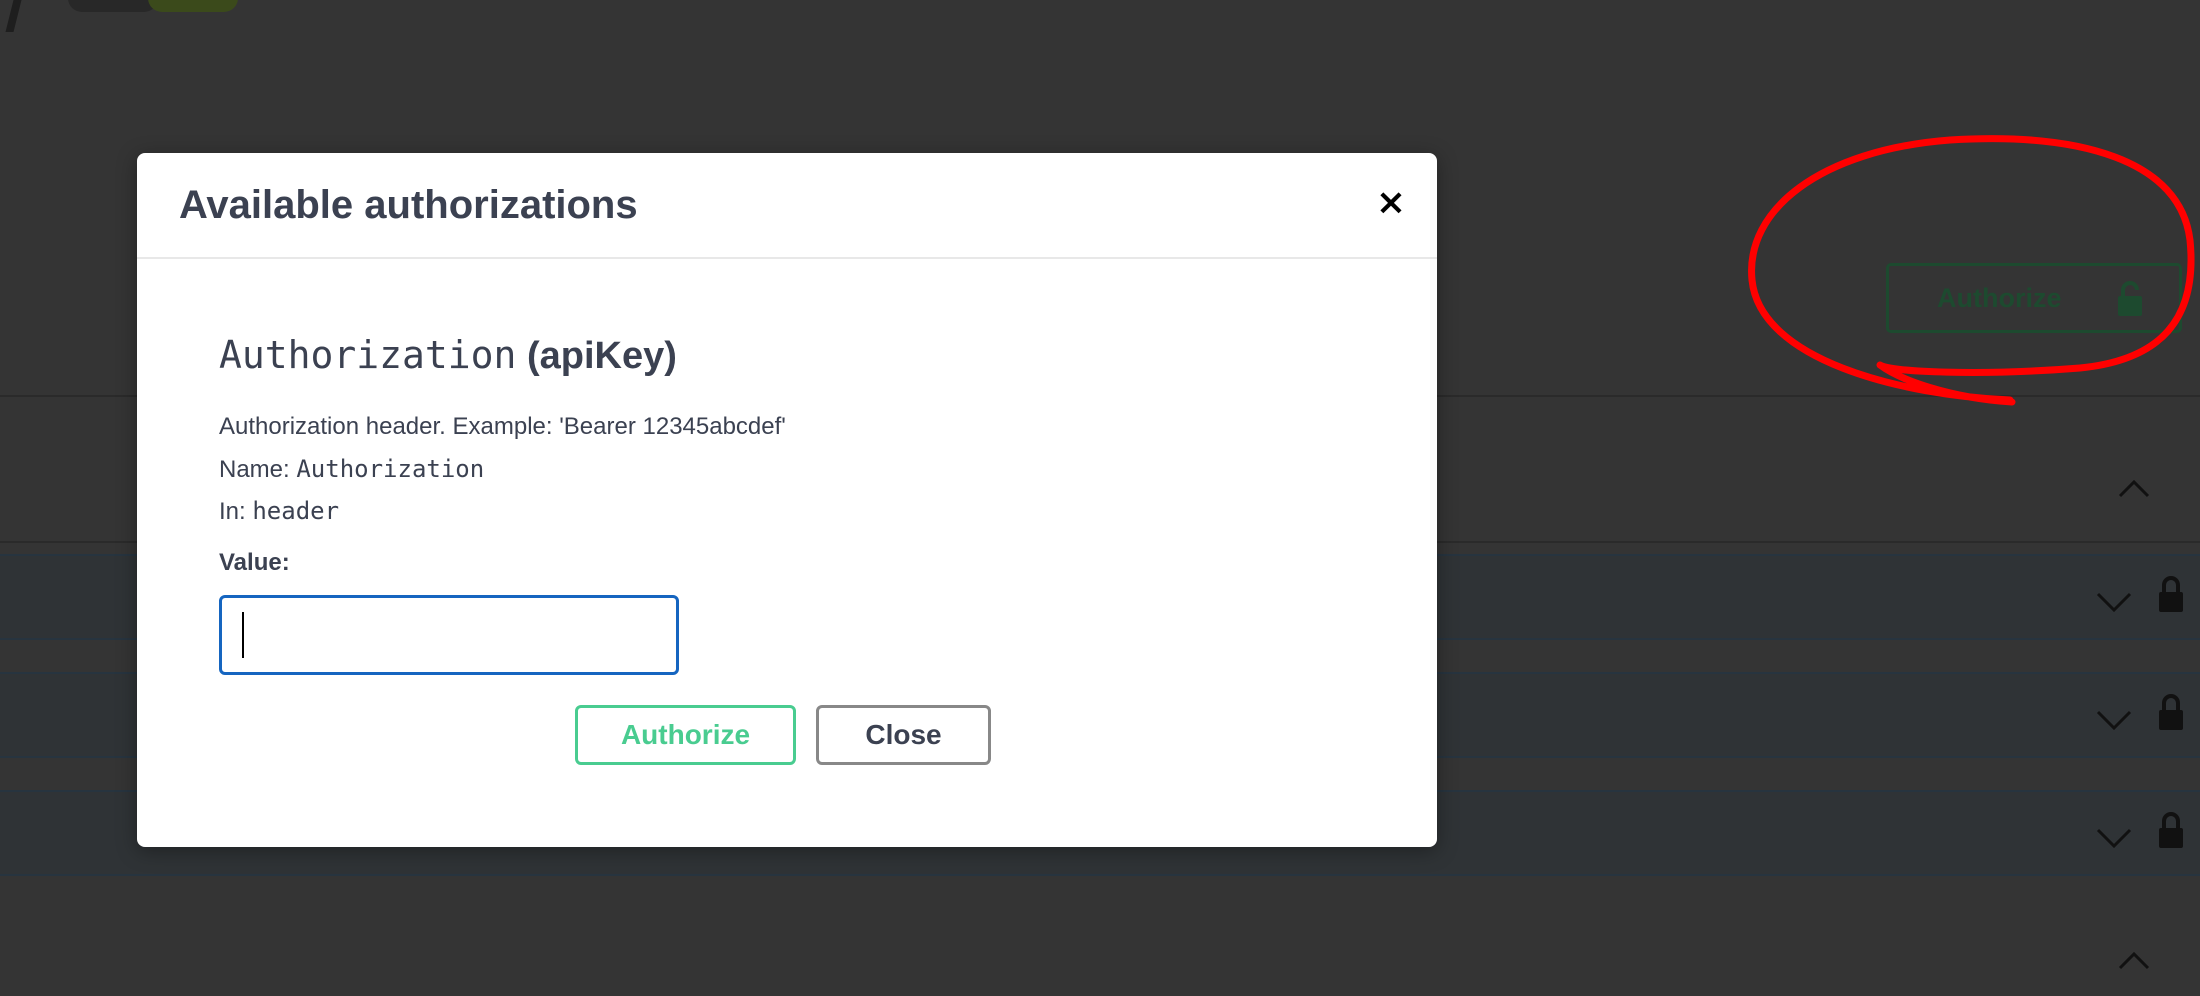  What do you see at coordinates (1391, 203) in the screenshot?
I see `close-icon: ×` at bounding box center [1391, 203].